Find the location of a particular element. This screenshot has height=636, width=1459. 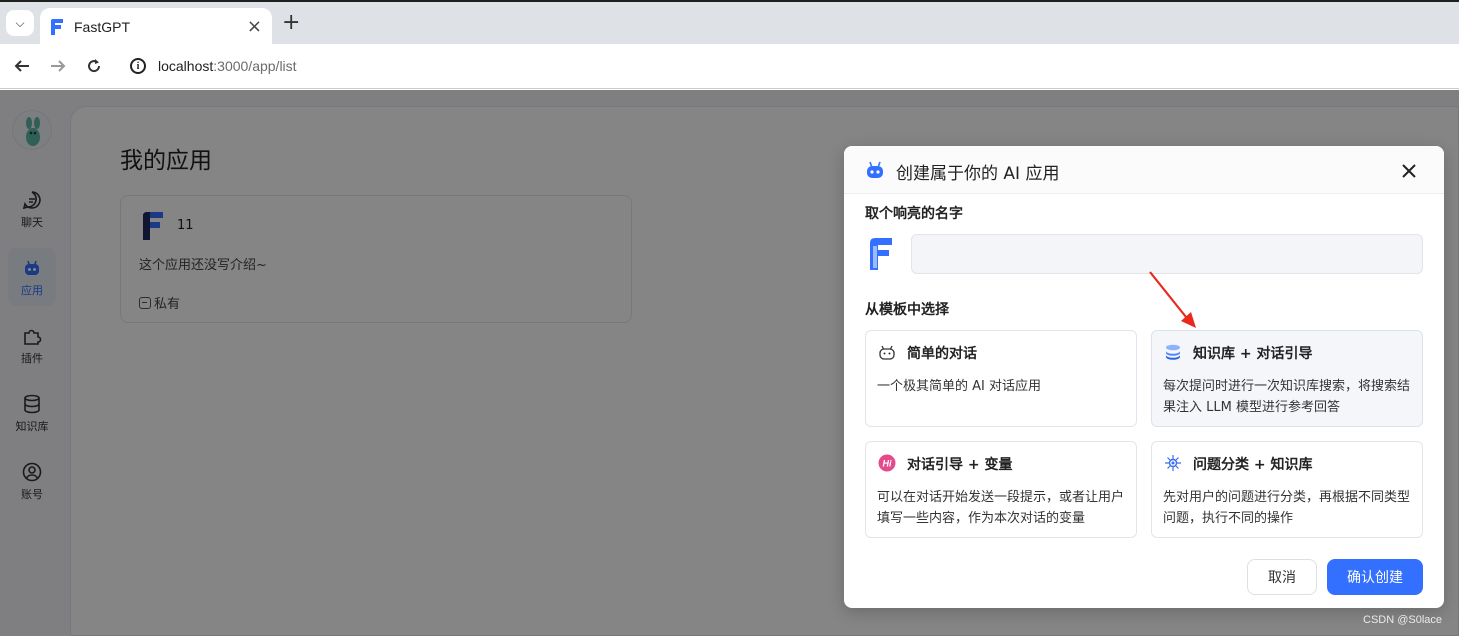

plus-icon: + is located at coordinates (291, 23).